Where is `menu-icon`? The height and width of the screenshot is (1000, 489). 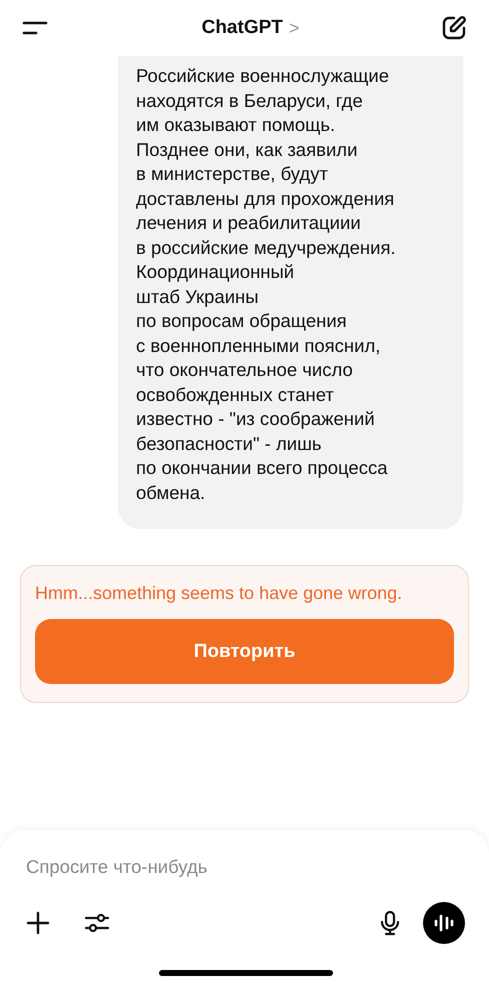 menu-icon is located at coordinates (35, 28).